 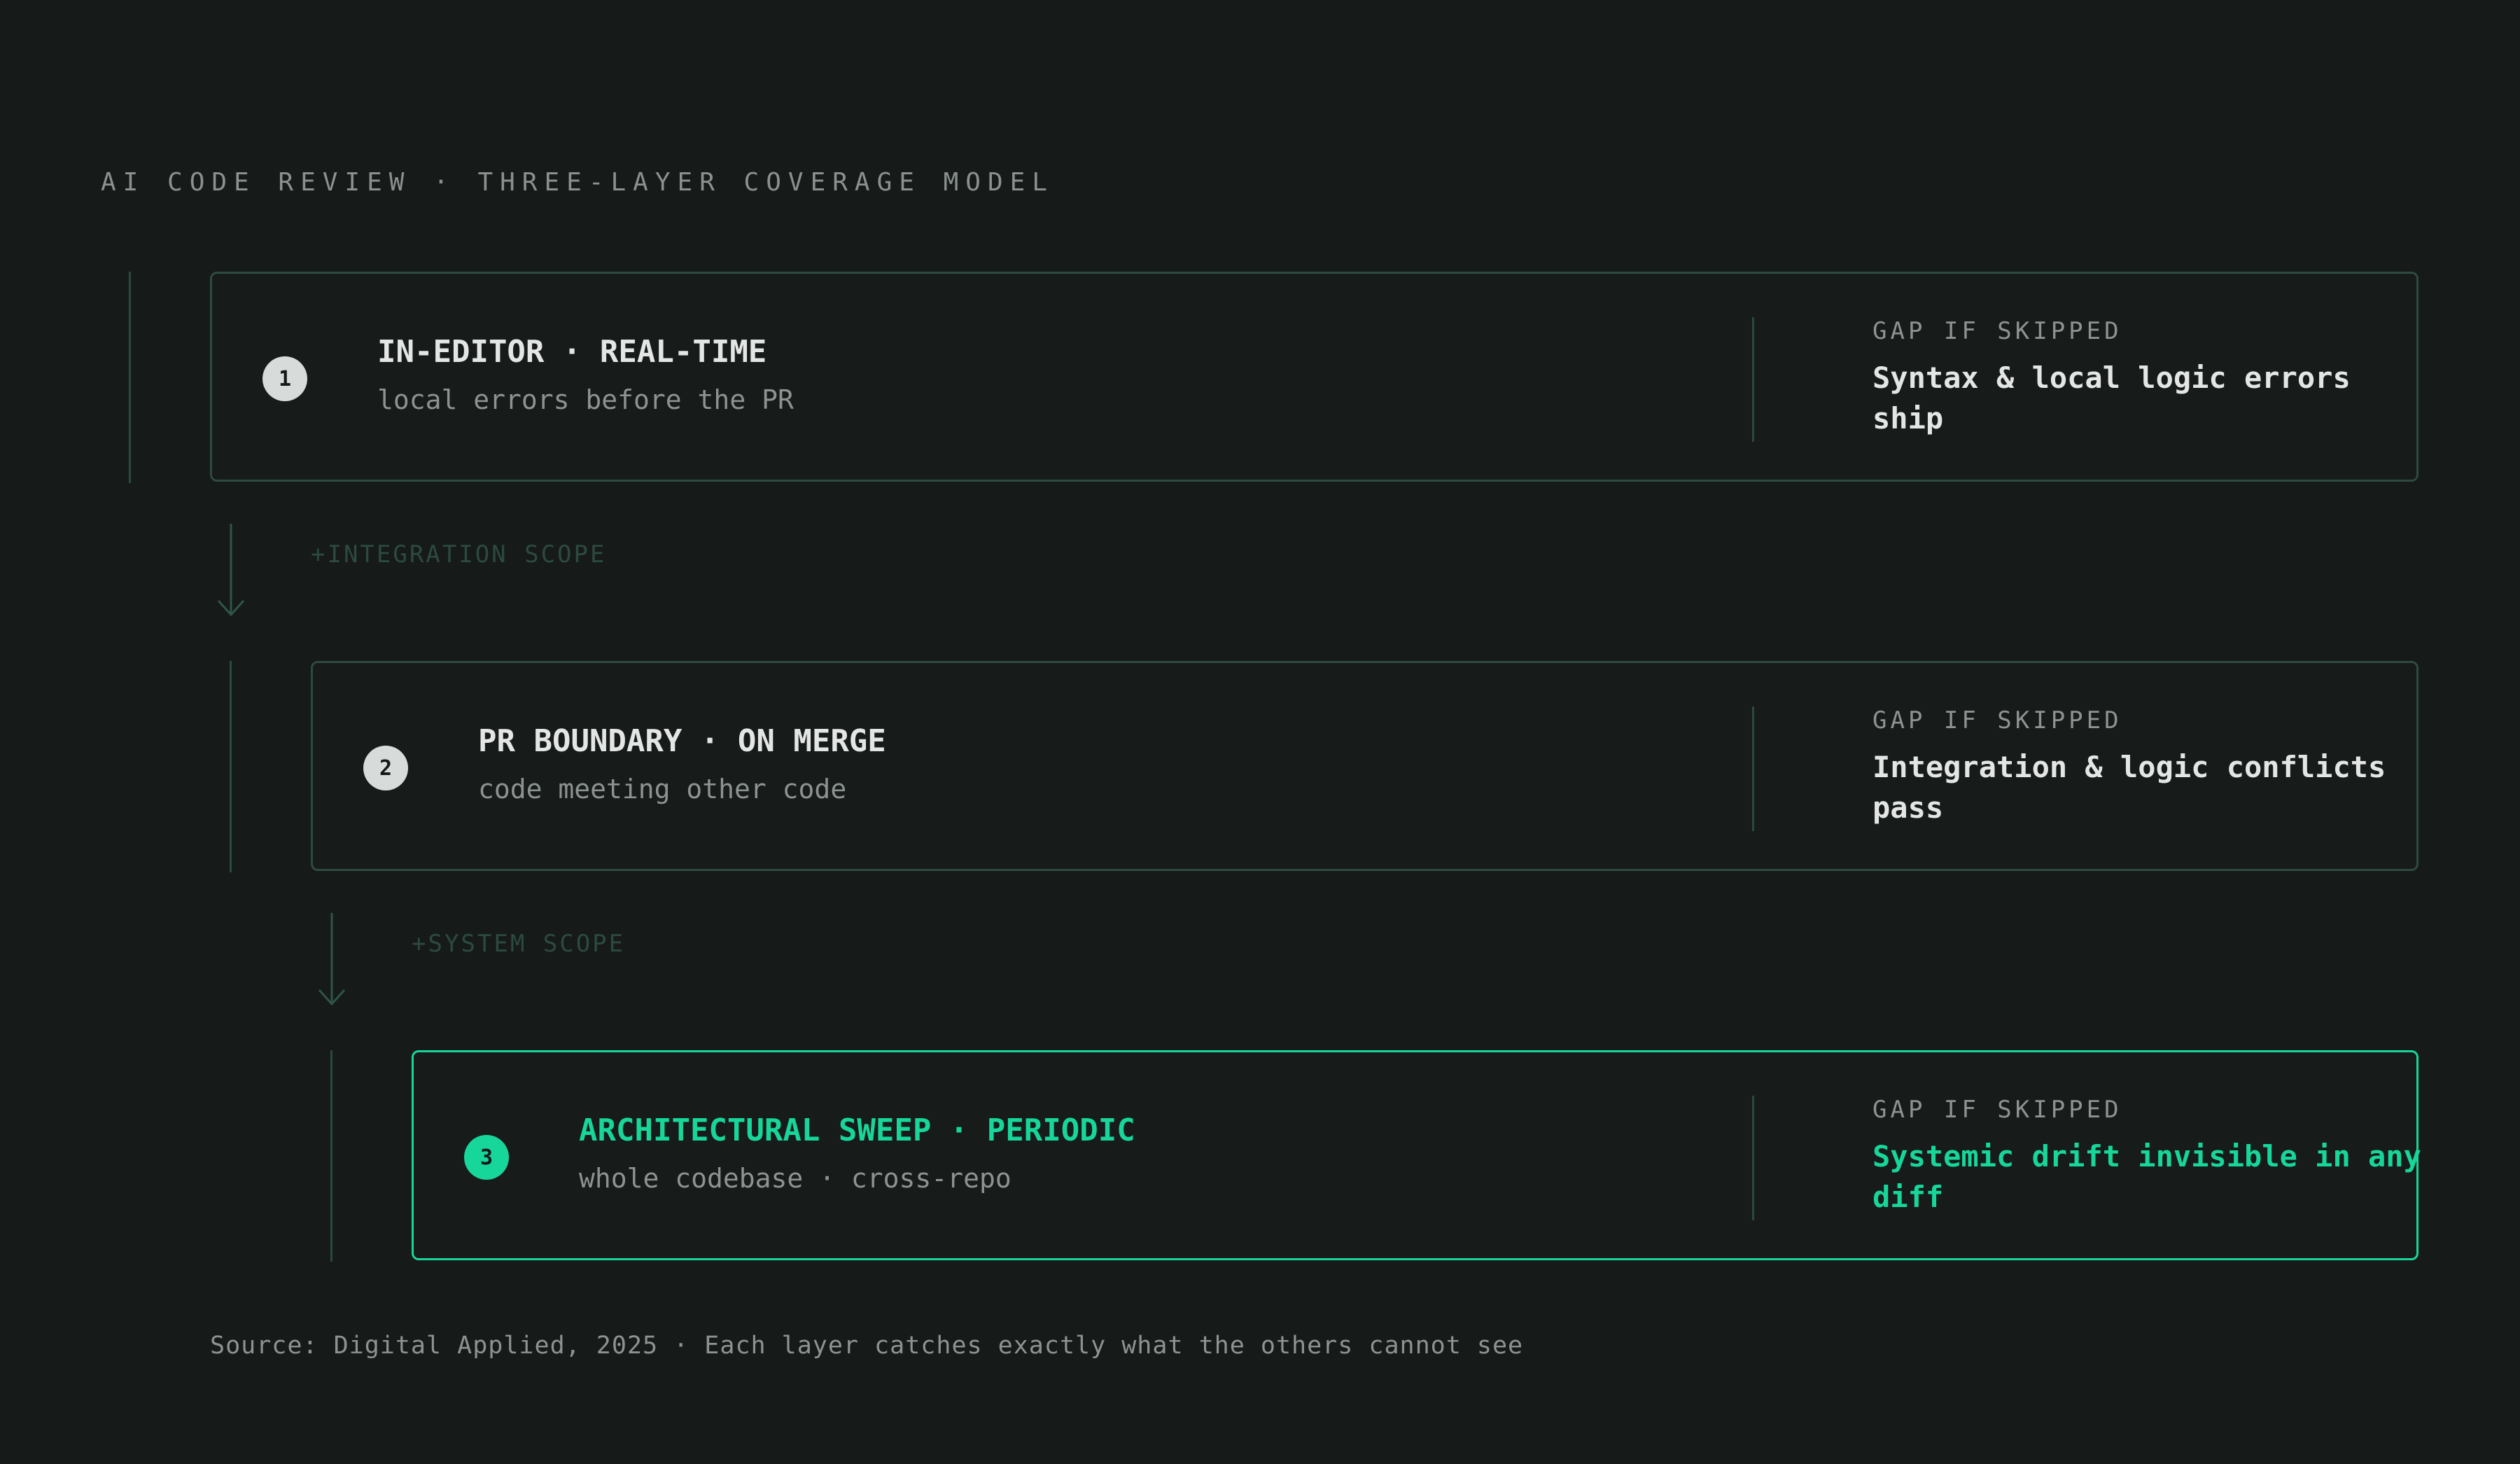 What do you see at coordinates (2129, 787) in the screenshot?
I see `layer-2-gap-text: Integration & logic conflicts pass` at bounding box center [2129, 787].